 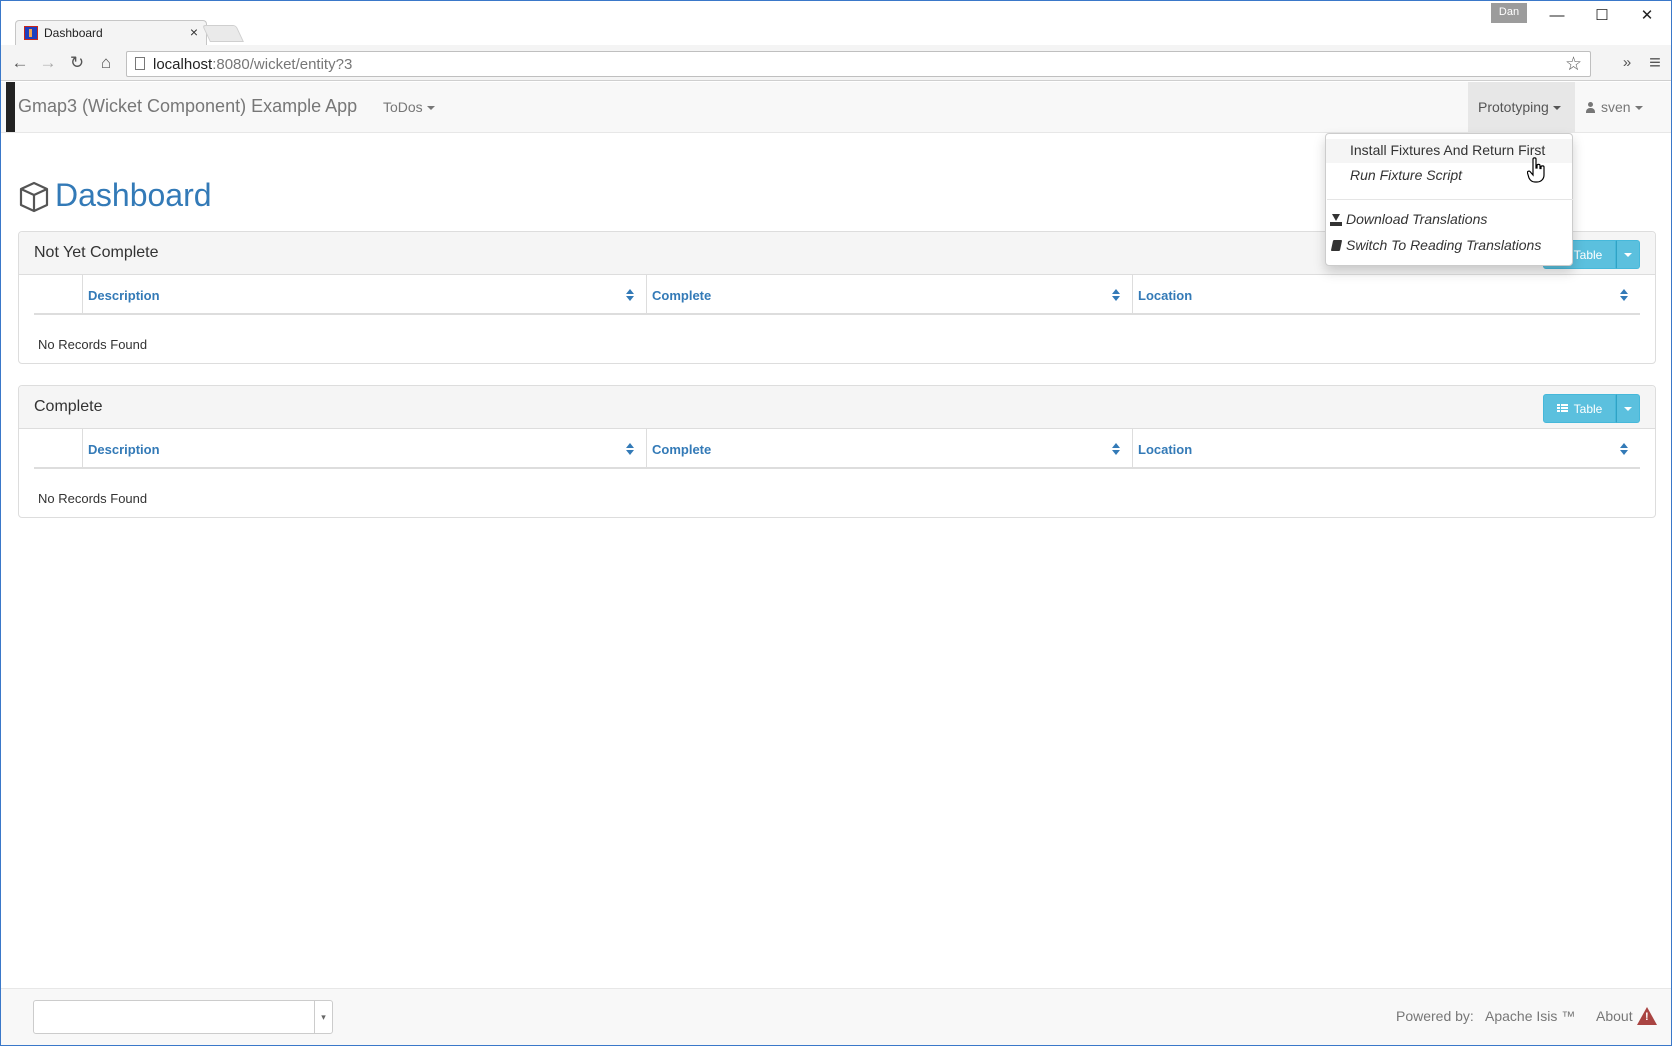 What do you see at coordinates (31, 33) in the screenshot?
I see `tab-favicon-icon` at bounding box center [31, 33].